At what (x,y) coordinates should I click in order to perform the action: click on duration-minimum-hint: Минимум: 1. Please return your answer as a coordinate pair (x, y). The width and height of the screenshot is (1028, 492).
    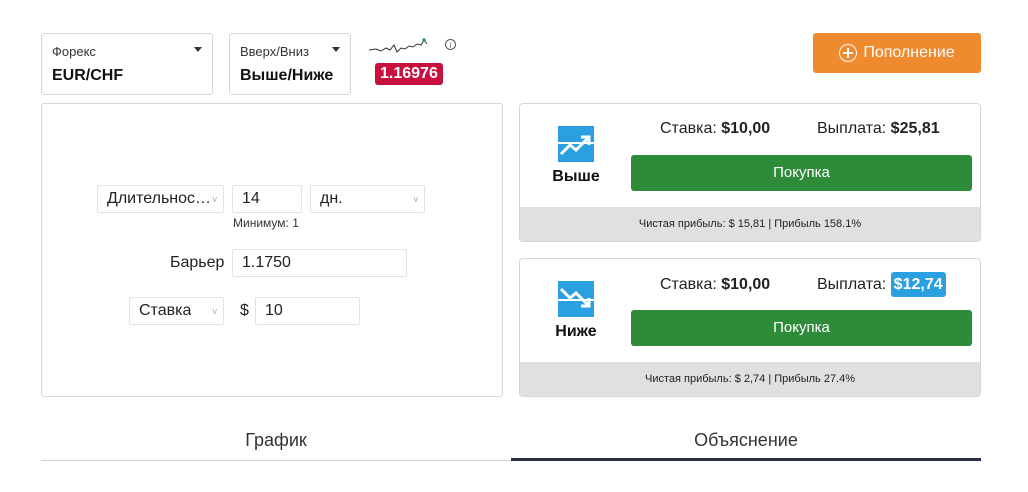
    Looking at the image, I should click on (266, 223).